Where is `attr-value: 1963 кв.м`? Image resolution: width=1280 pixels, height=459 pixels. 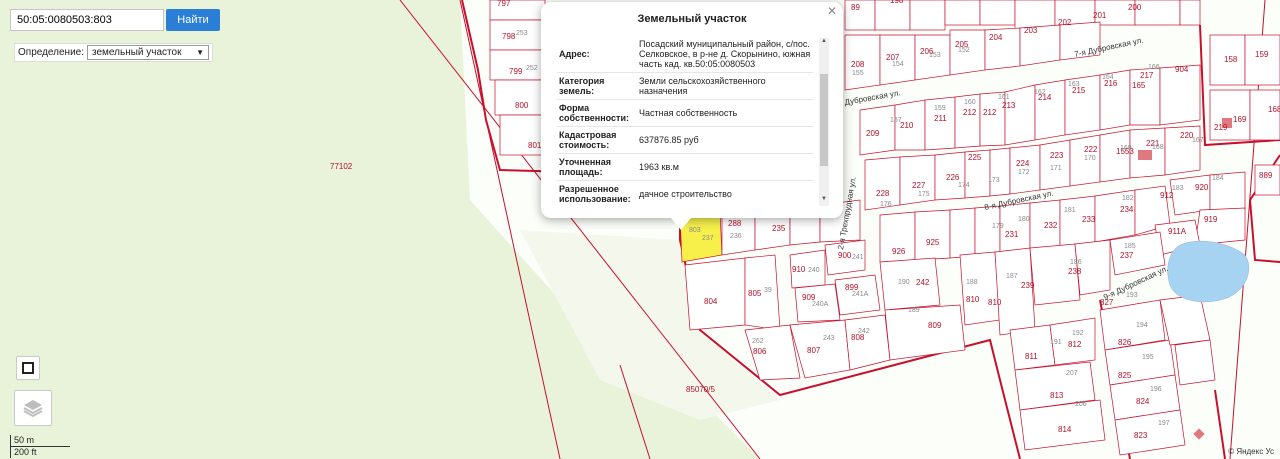 attr-value: 1963 кв.м is located at coordinates (725, 167).